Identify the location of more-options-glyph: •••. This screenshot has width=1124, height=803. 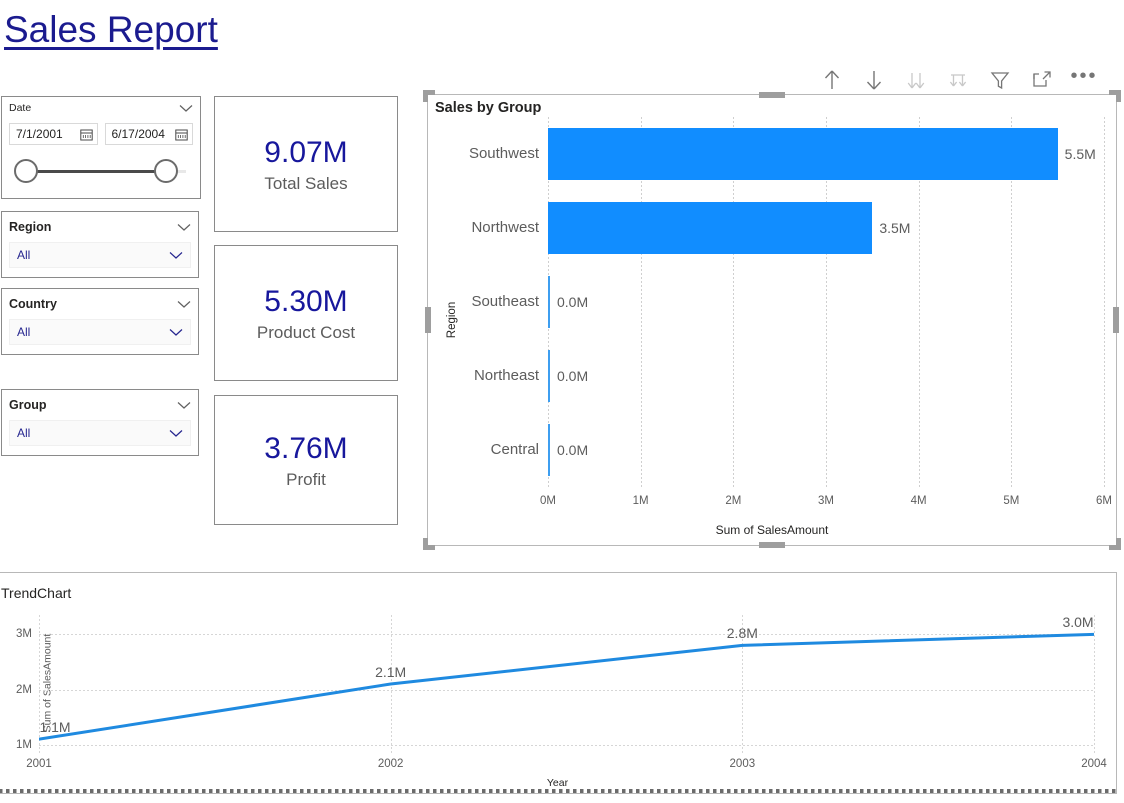
(1084, 76).